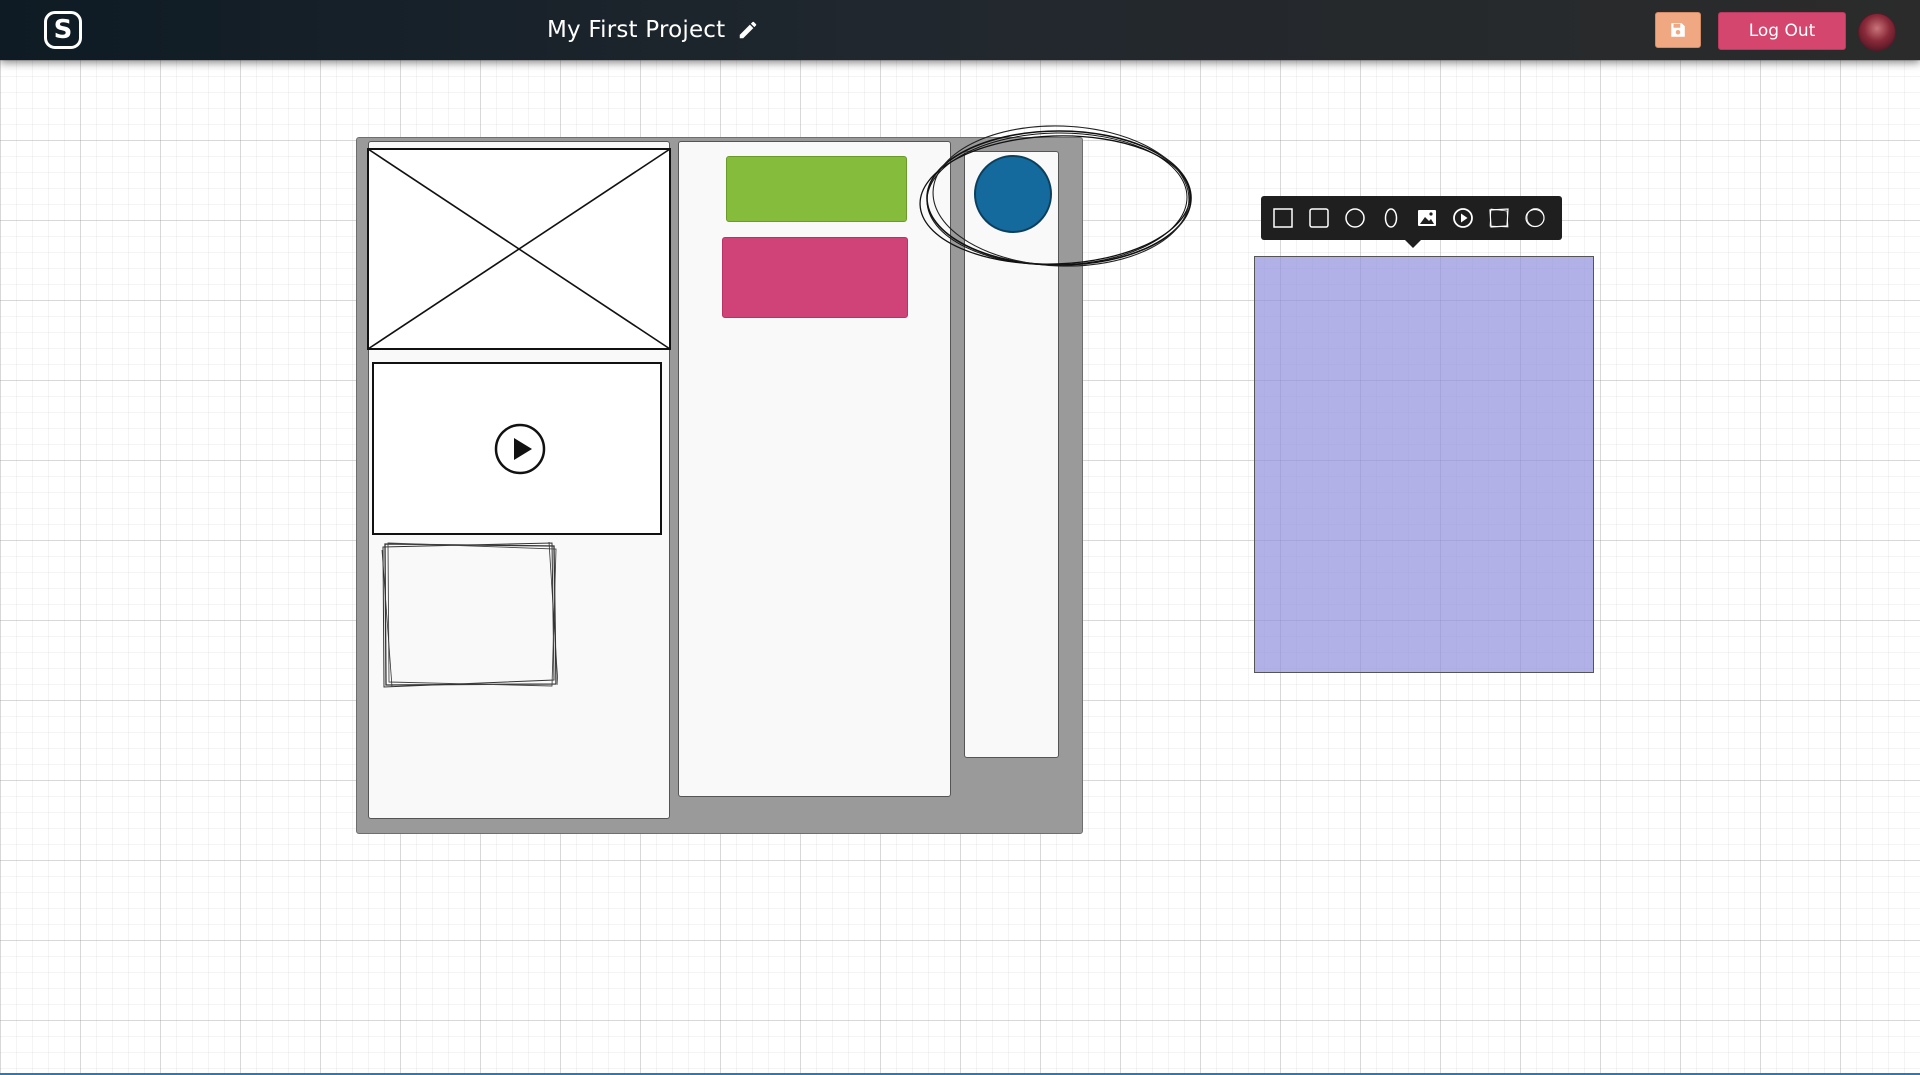  I want to click on video-placeholder, so click(517, 448).